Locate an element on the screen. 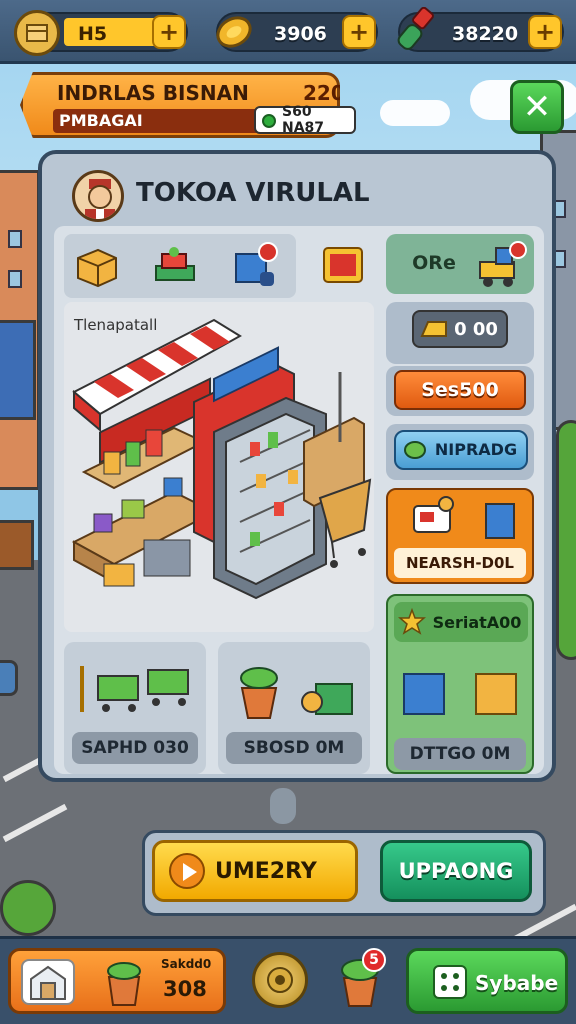 The width and height of the screenshot is (576, 1024). carts-card: SAPHD 030 is located at coordinates (135, 708).